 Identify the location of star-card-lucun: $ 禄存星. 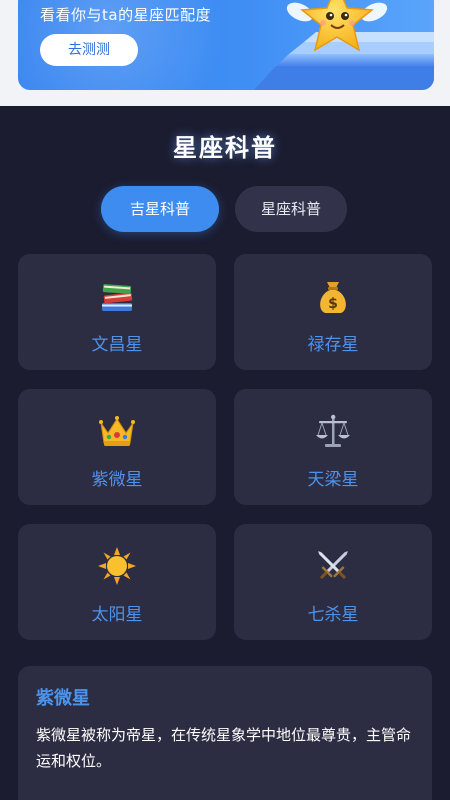
(333, 312).